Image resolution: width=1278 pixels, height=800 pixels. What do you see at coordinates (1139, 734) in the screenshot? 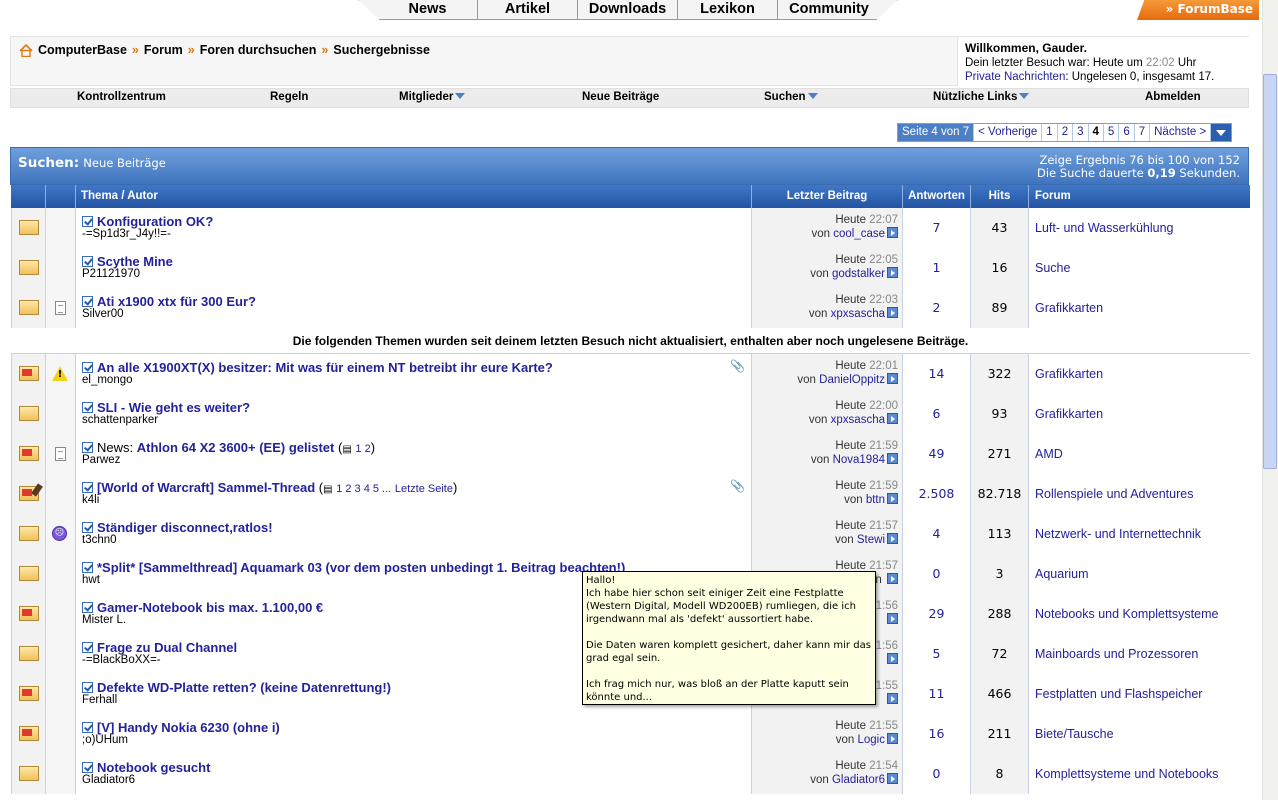
I see `forum-link: Biete/Tausche` at bounding box center [1139, 734].